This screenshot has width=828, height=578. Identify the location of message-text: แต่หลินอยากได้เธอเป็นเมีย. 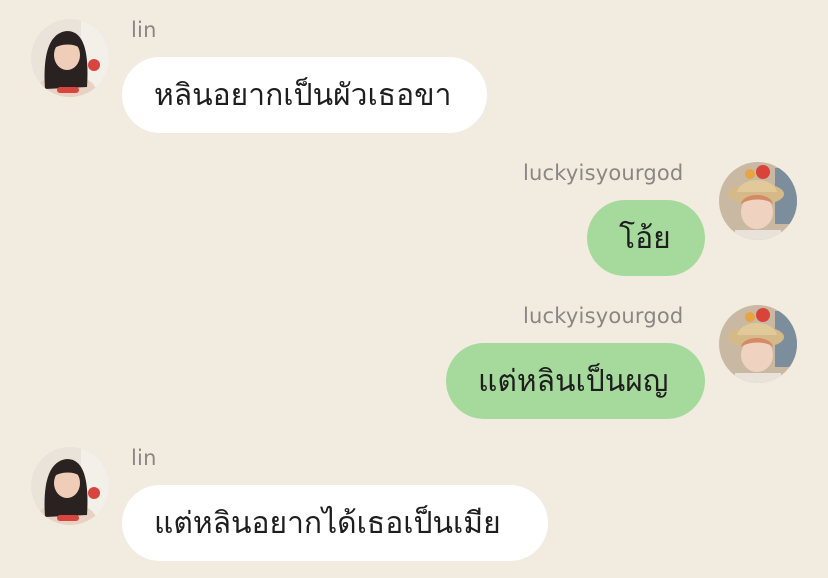
(327, 523).